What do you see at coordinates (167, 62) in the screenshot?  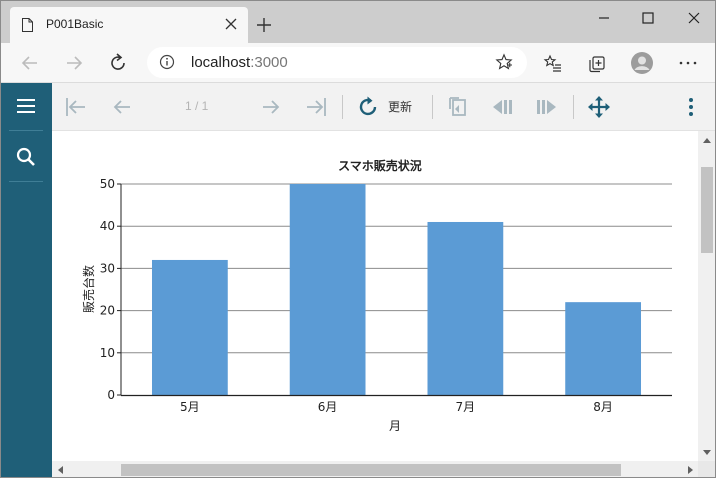 I see `info-icon` at bounding box center [167, 62].